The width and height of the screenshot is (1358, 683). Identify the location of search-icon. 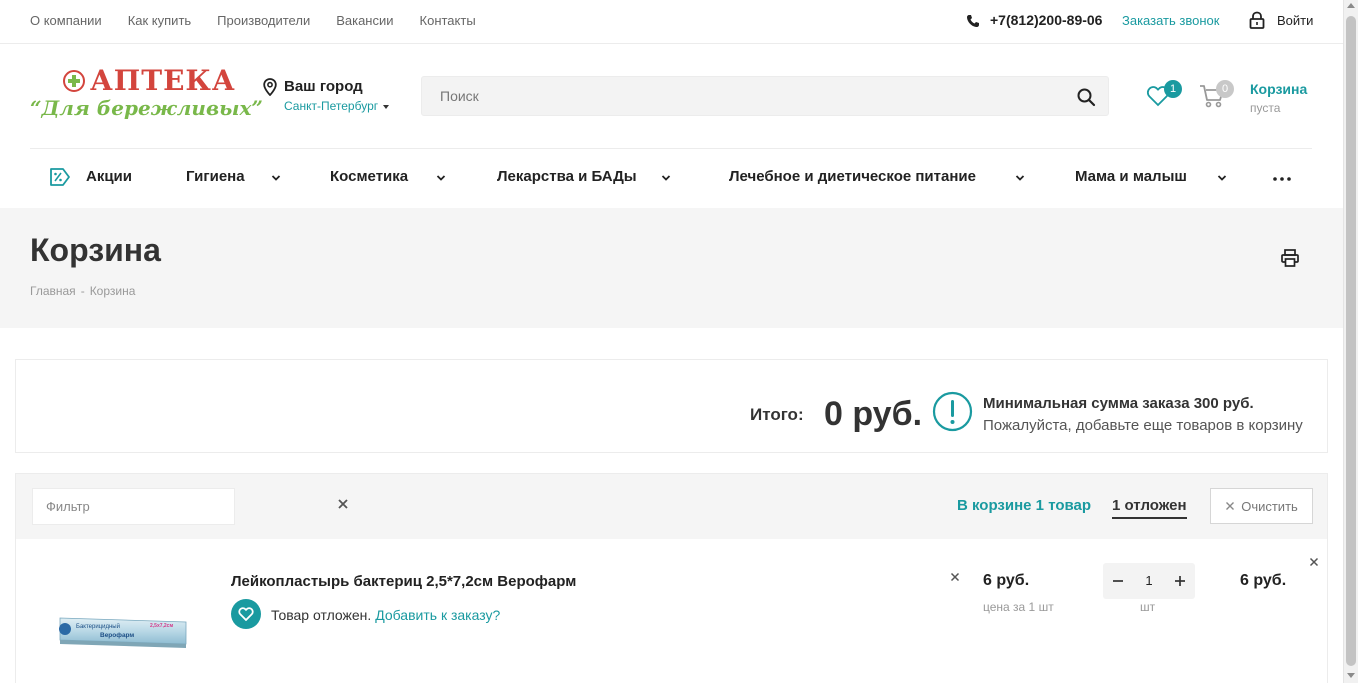
(1086, 97).